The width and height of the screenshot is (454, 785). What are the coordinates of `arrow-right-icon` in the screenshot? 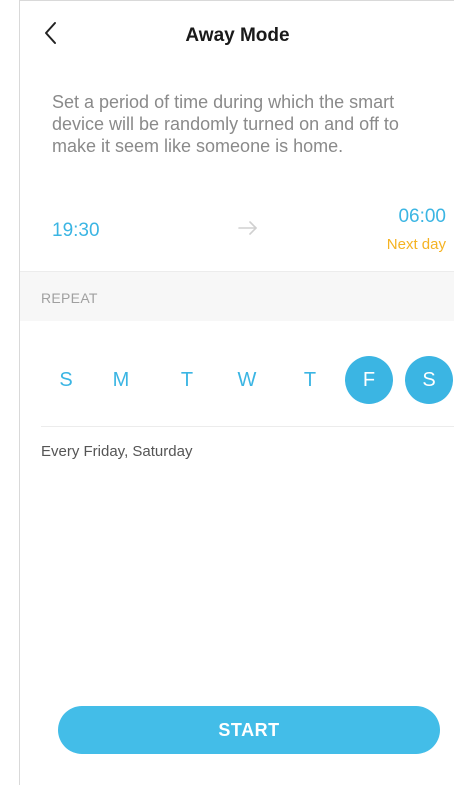 It's located at (247, 228).